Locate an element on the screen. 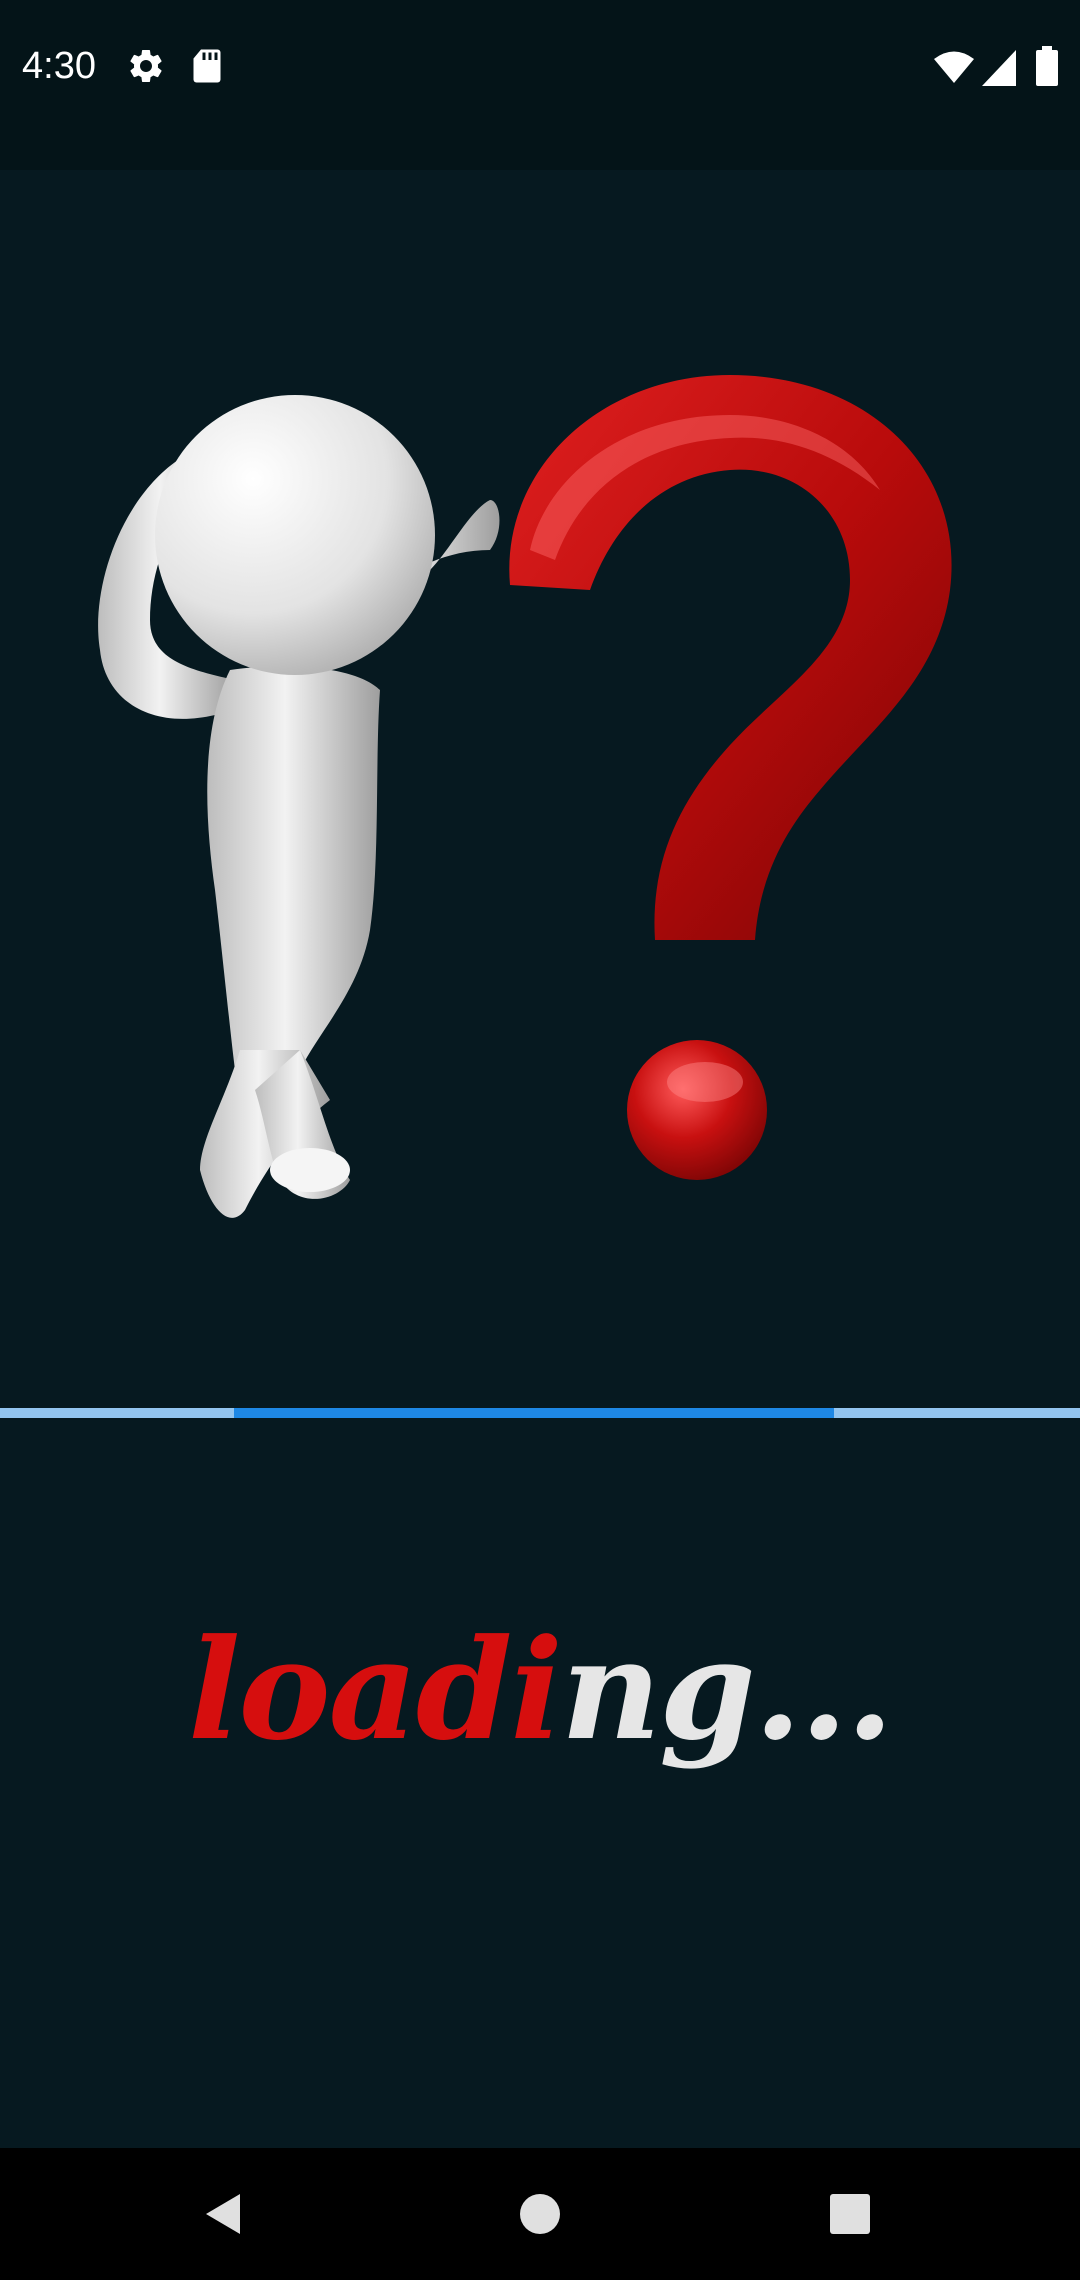 The width and height of the screenshot is (1080, 2280). sd-card-icon is located at coordinates (207, 66).